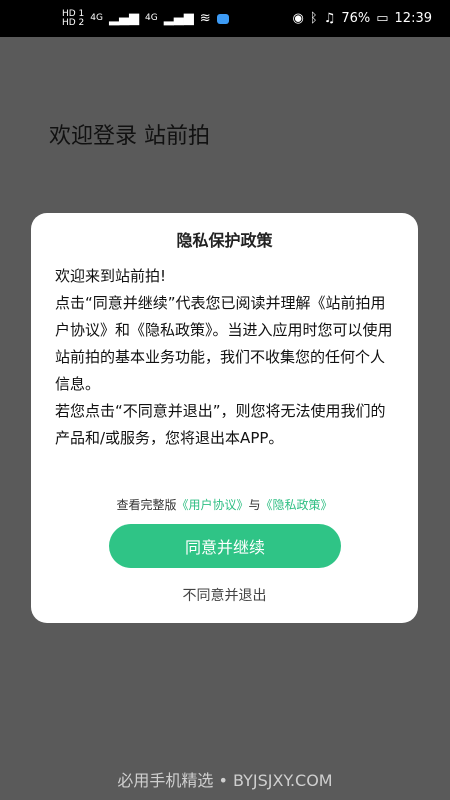 This screenshot has height=800, width=450. What do you see at coordinates (146, 505) in the screenshot?
I see `links-prefix: 查看完整版` at bounding box center [146, 505].